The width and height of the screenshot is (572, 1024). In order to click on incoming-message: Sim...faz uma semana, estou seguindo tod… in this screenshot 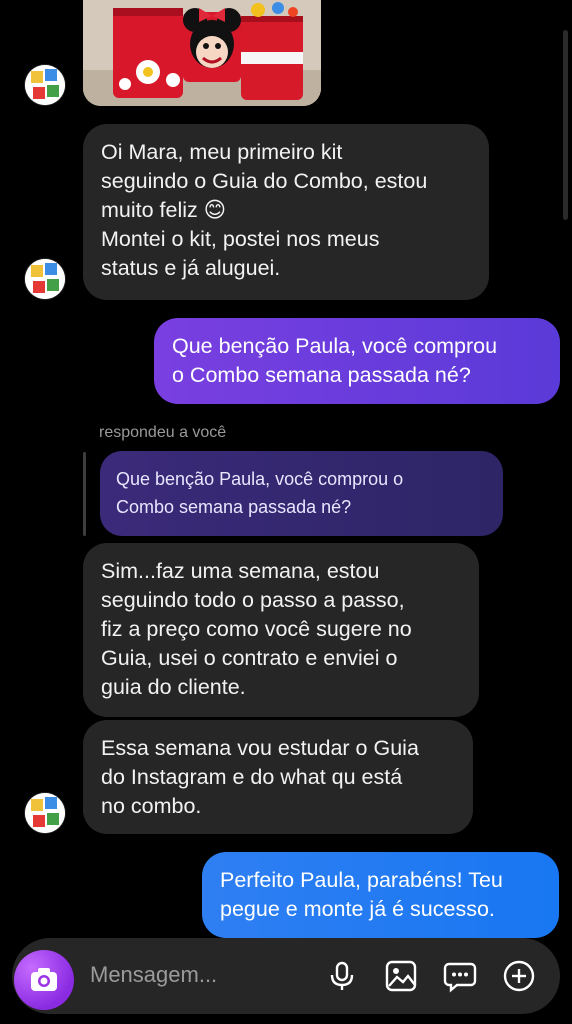, I will do `click(281, 630)`.